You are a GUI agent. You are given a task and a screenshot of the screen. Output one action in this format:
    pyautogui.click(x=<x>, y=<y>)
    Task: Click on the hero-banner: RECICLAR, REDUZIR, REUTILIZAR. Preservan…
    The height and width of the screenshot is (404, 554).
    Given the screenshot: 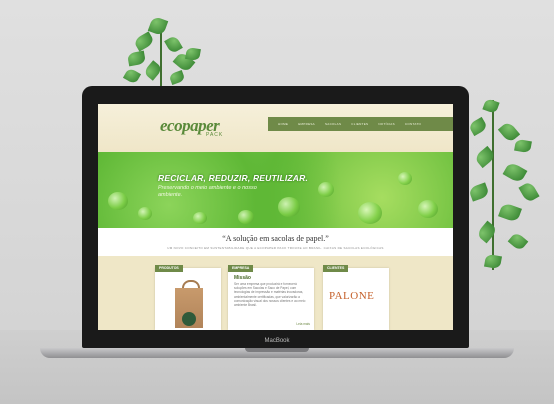 What is the action you would take?
    pyautogui.click(x=275, y=190)
    